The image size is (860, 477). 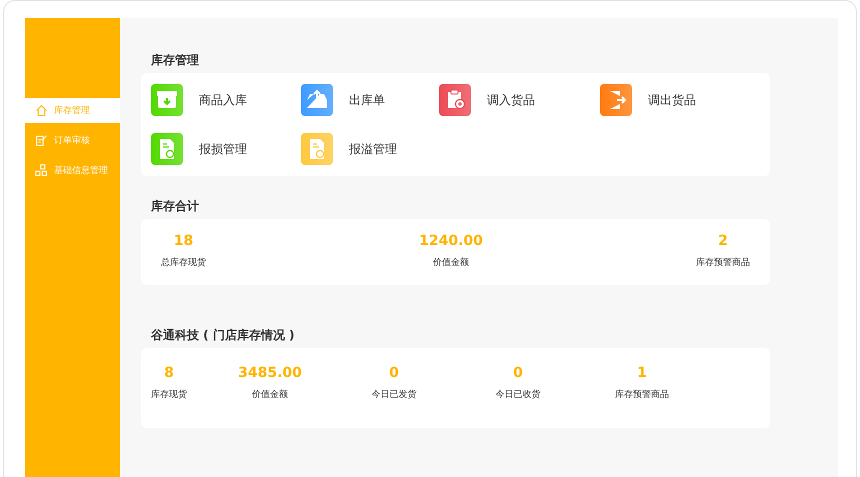 I want to click on edit-icon, so click(x=41, y=140).